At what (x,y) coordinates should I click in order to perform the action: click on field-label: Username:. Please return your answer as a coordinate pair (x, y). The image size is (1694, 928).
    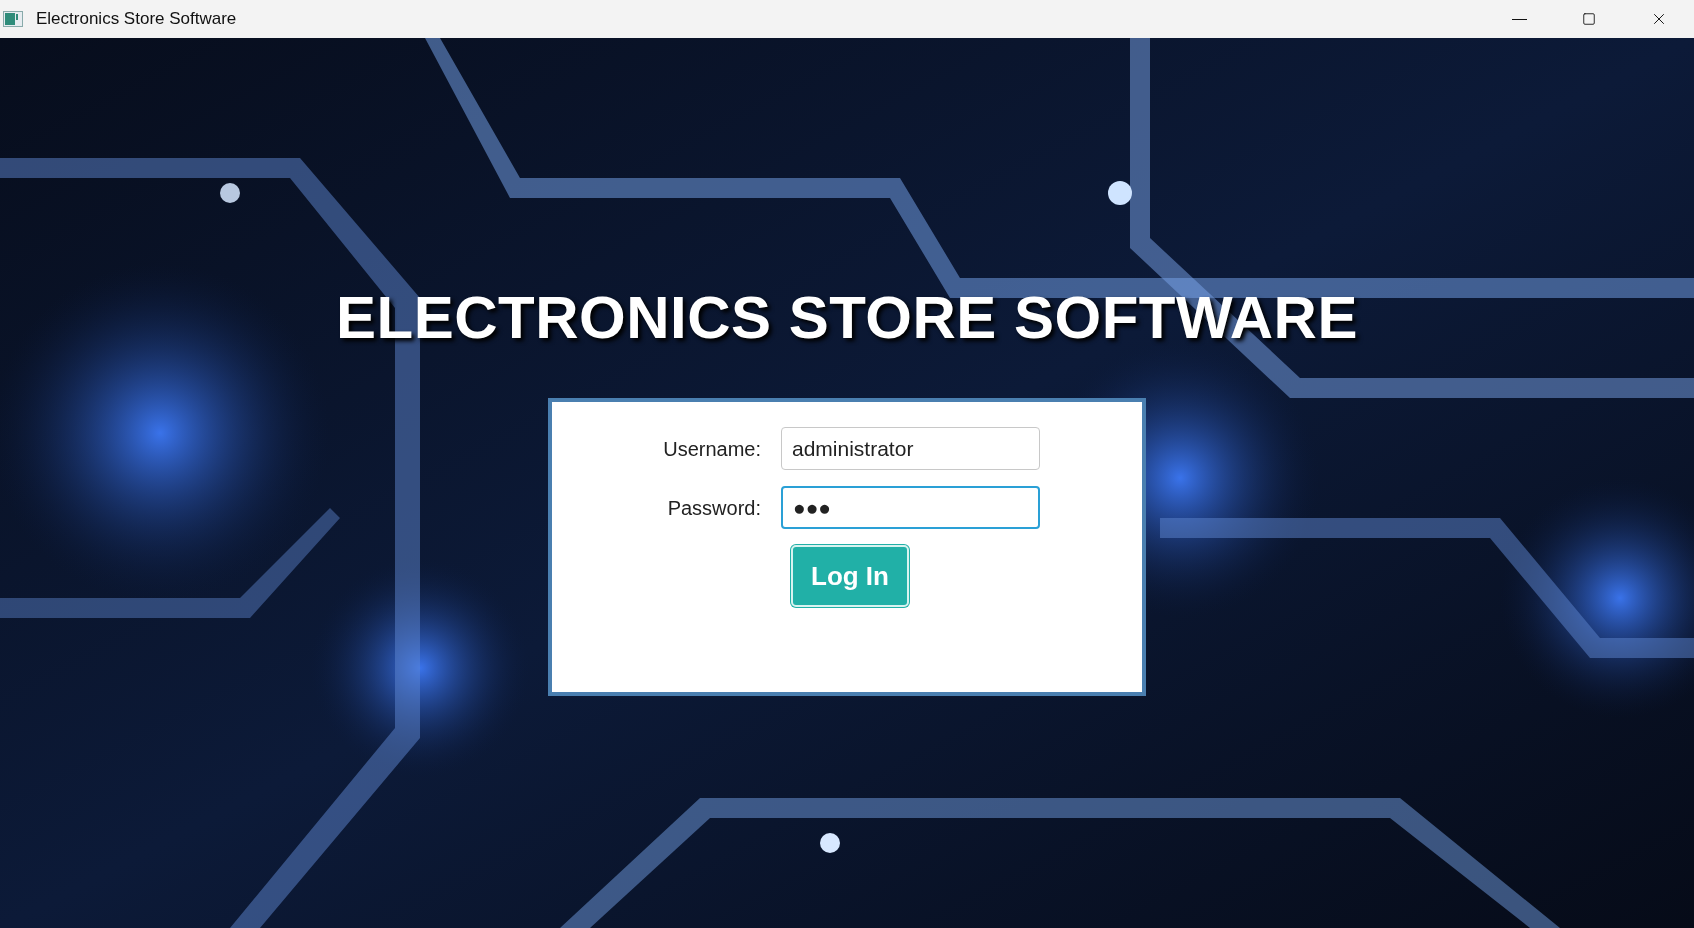
    Looking at the image, I should click on (711, 449).